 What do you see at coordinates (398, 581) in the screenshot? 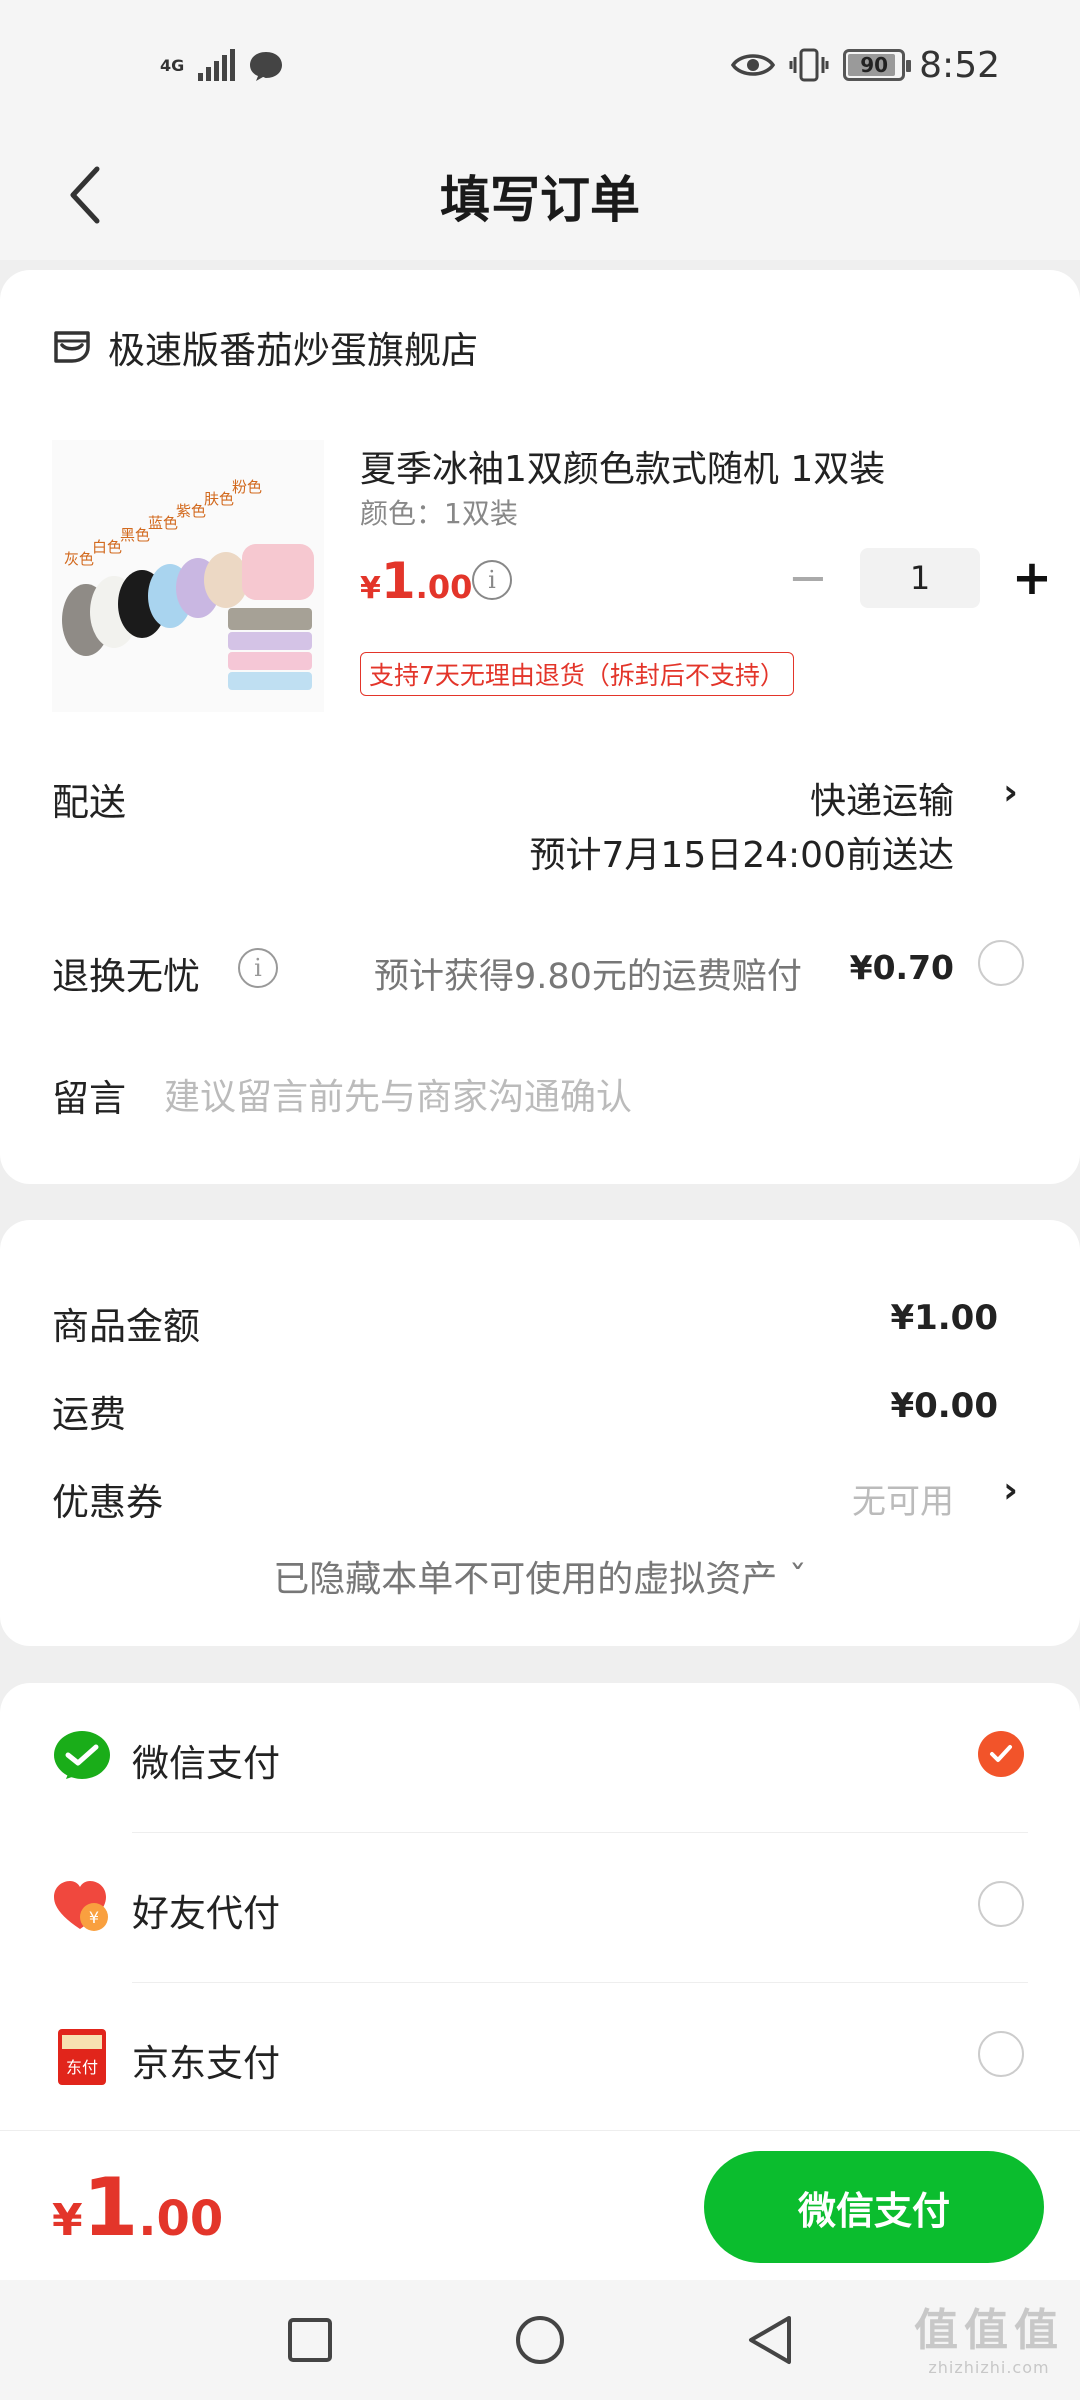
I see `price-integer: 1` at bounding box center [398, 581].